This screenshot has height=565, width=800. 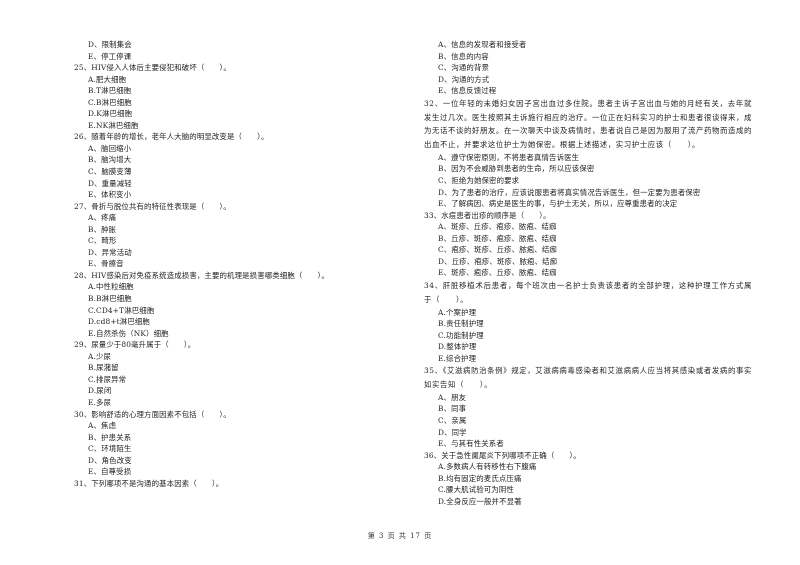 I want to click on answer-option: A.少尿, so click(x=100, y=356).